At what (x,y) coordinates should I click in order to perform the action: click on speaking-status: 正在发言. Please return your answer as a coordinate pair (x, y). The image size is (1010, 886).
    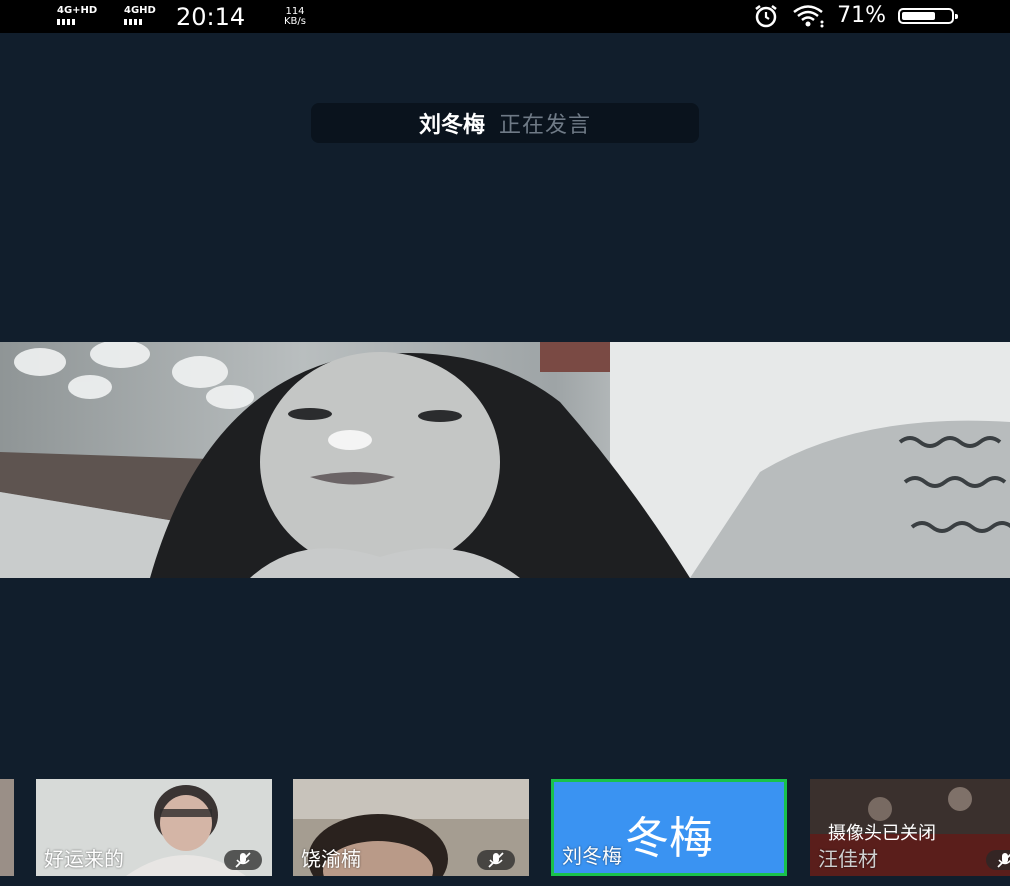
    Looking at the image, I should click on (545, 125).